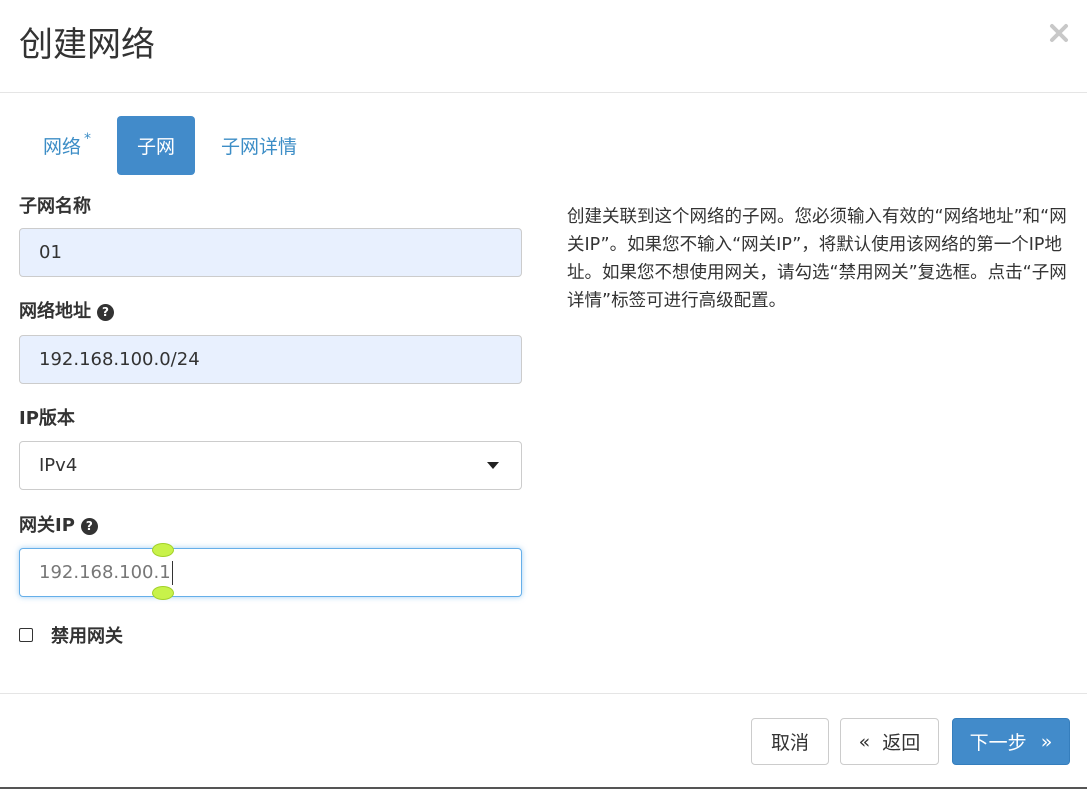 This screenshot has height=789, width=1087. What do you see at coordinates (493, 465) in the screenshot?
I see `chevron-down-icon` at bounding box center [493, 465].